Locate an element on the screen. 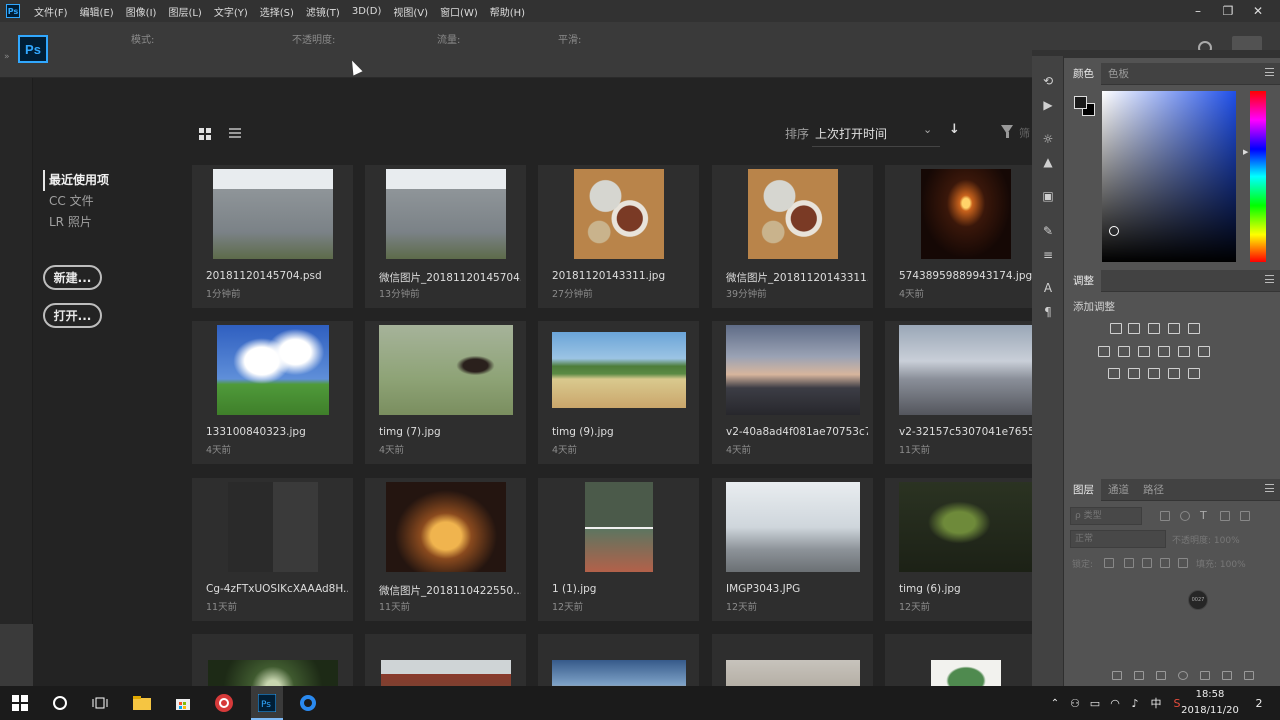  add-mask-icon is located at coordinates (1161, 675).